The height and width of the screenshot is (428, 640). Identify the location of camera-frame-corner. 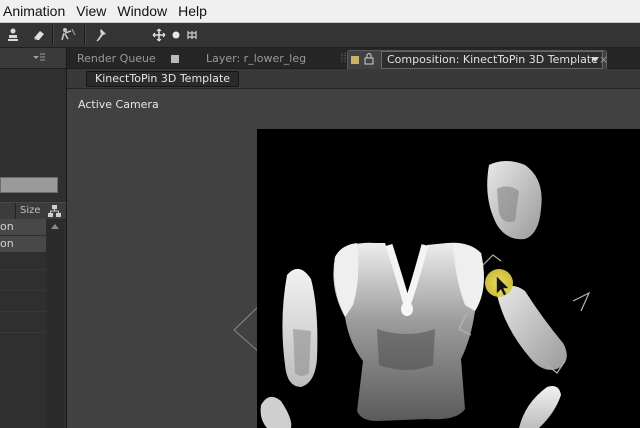
(246, 329).